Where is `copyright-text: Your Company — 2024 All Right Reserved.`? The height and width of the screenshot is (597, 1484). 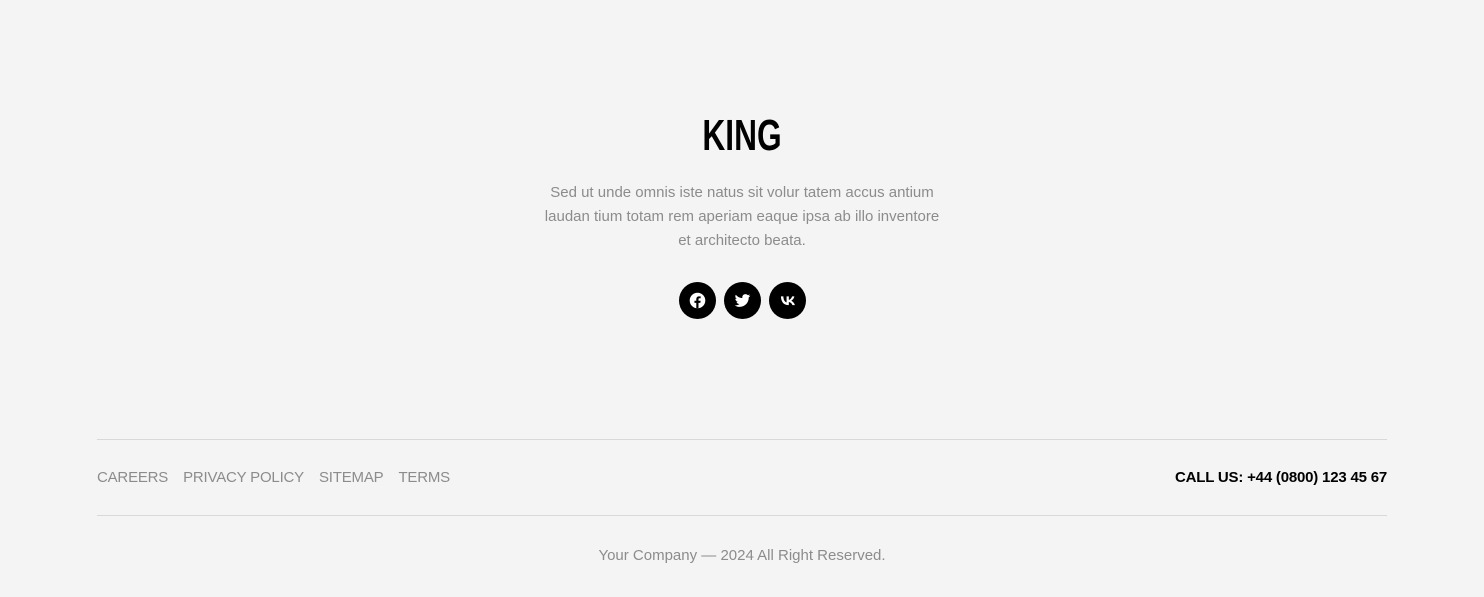
copyright-text: Your Company — 2024 All Right Reserved. is located at coordinates (742, 555).